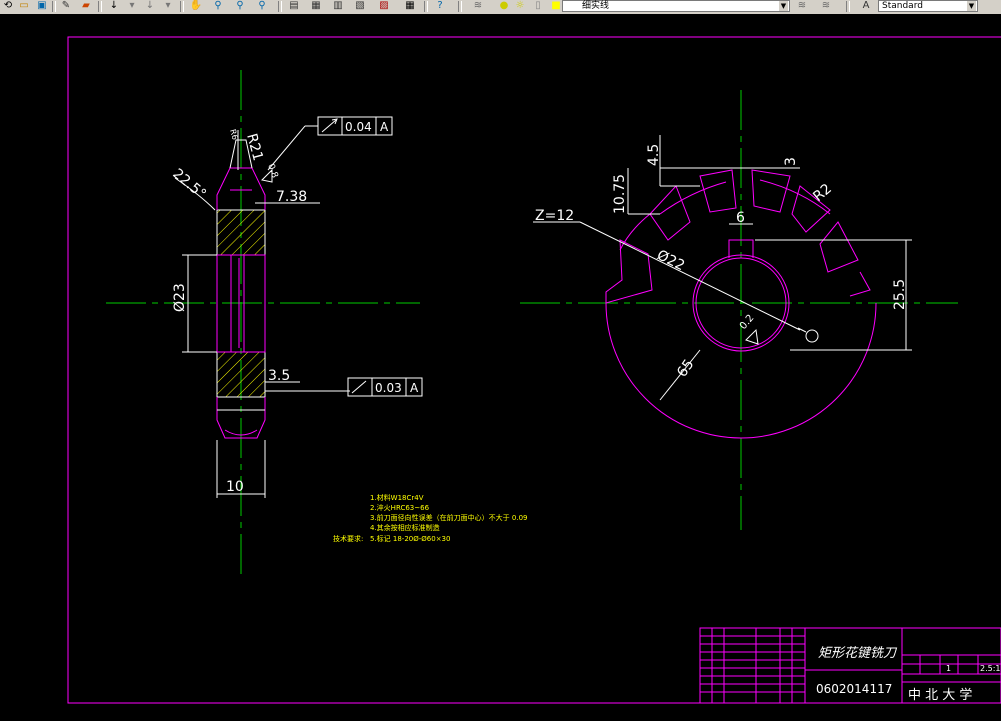  I want to click on dim-d23: Ø23, so click(180, 297).